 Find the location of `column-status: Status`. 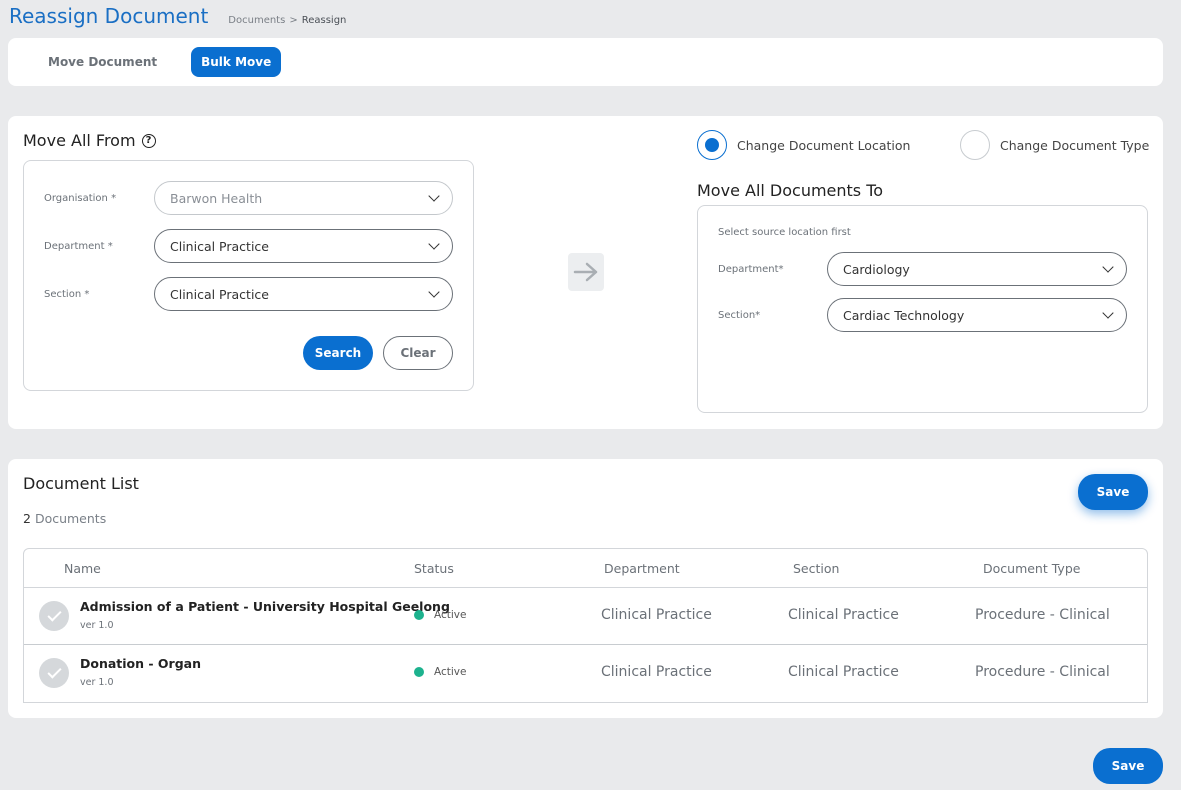

column-status: Status is located at coordinates (434, 568).